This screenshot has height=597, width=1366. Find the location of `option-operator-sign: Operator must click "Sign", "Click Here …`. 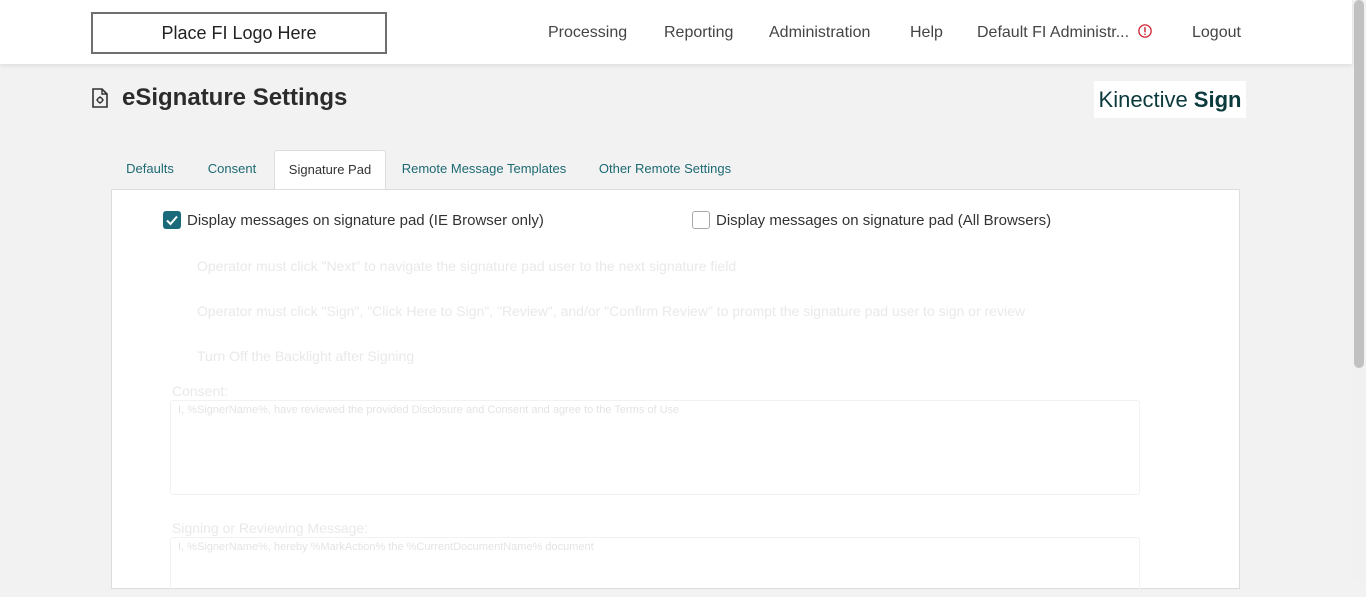

option-operator-sign: Operator must click "Sign", "Click Here … is located at coordinates (611, 311).